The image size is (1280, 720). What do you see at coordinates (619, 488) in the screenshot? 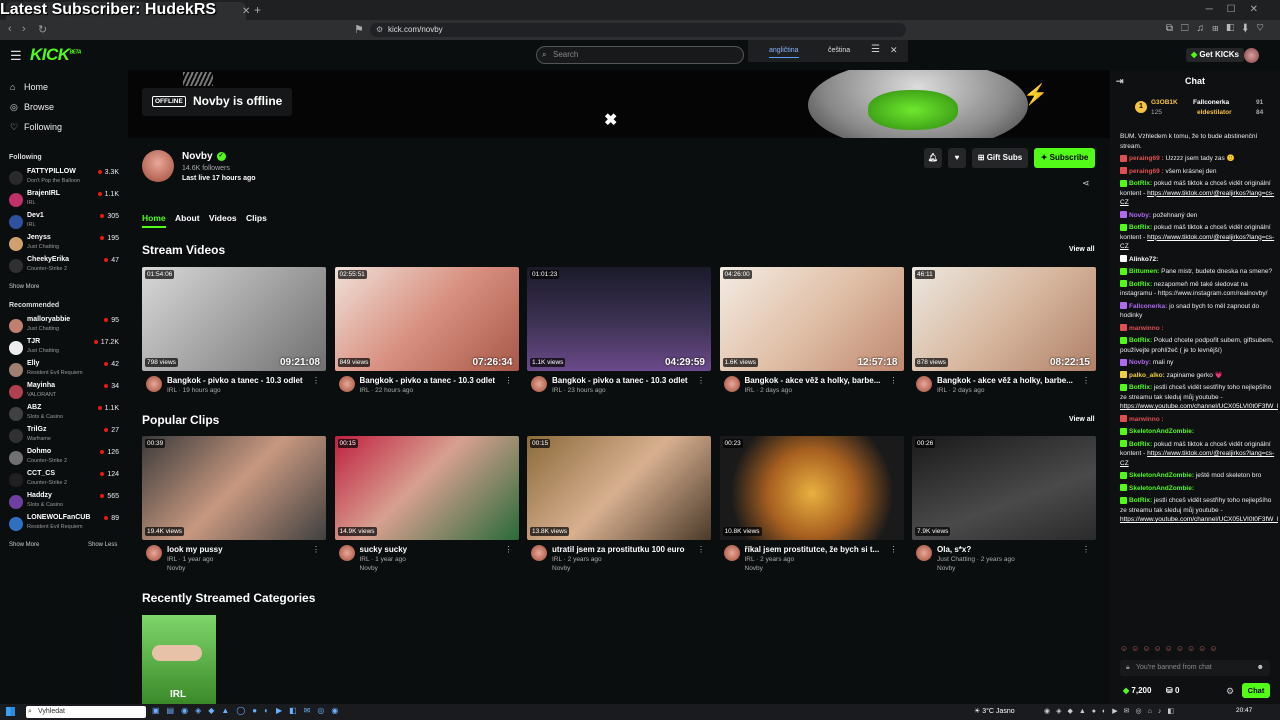
I see `thumbnail: 00:15 13.8K views` at bounding box center [619, 488].